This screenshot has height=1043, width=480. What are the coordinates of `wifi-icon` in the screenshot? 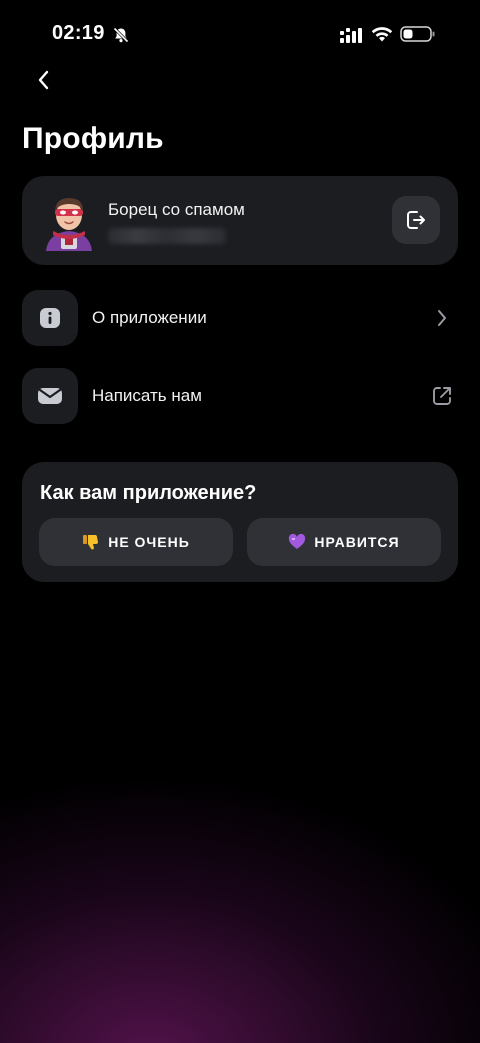 It's located at (382, 34).